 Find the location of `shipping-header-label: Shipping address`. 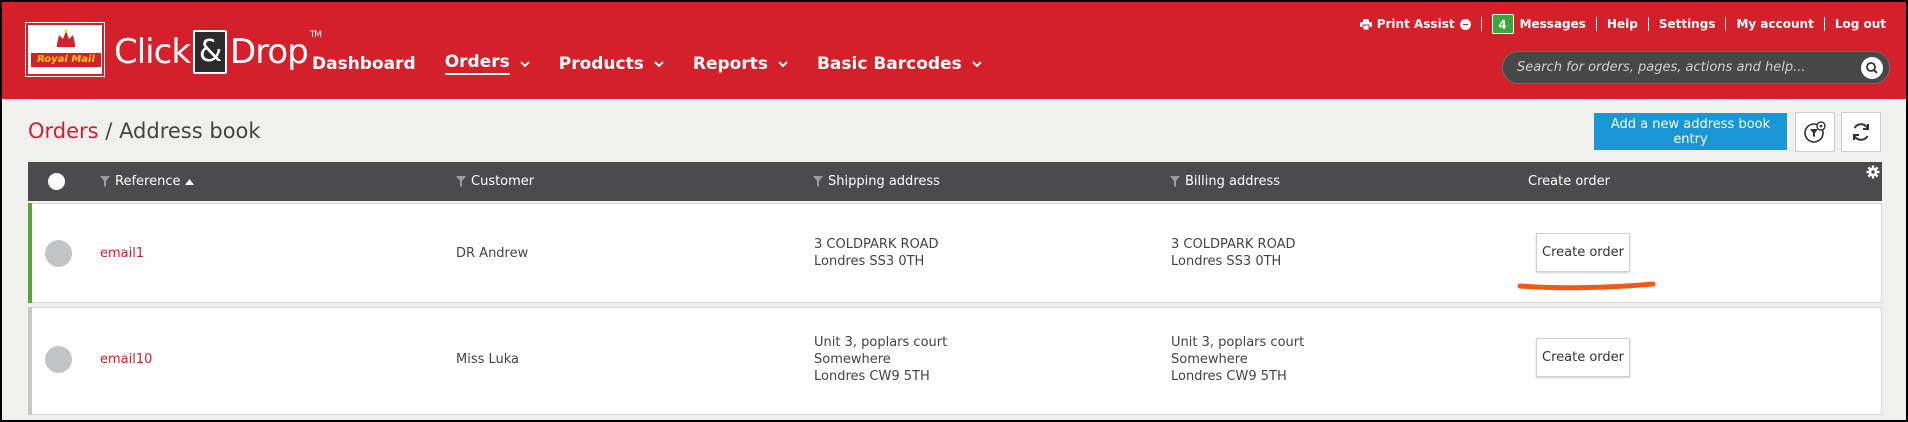

shipping-header-label: Shipping address is located at coordinates (884, 181).